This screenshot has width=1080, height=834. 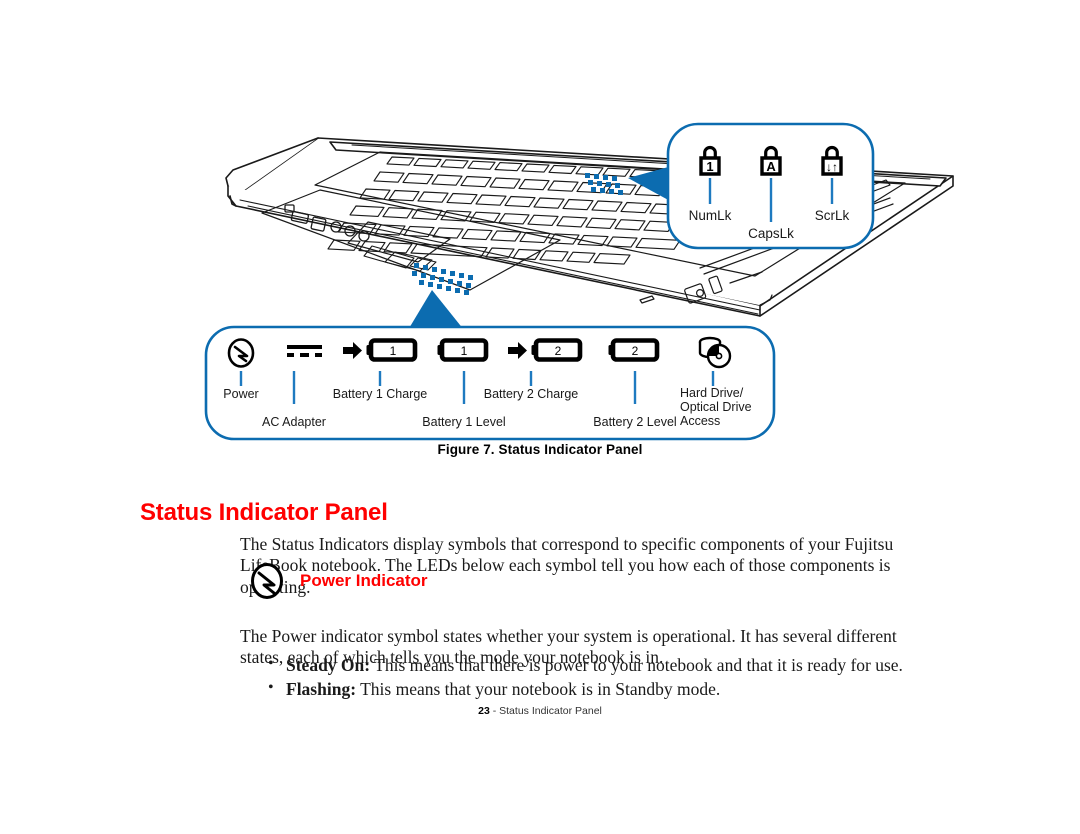 What do you see at coordinates (700, 421) in the screenshot?
I see `label-hard-drive-line3: Access` at bounding box center [700, 421].